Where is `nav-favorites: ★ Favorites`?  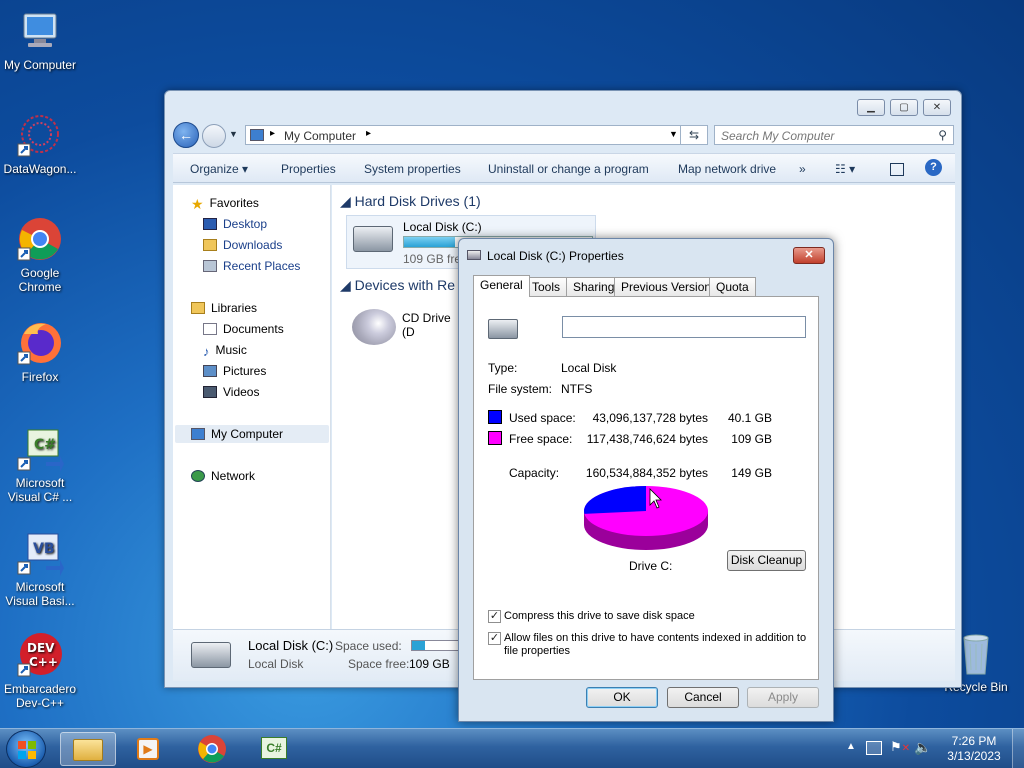 nav-favorites: ★ Favorites is located at coordinates (225, 203).